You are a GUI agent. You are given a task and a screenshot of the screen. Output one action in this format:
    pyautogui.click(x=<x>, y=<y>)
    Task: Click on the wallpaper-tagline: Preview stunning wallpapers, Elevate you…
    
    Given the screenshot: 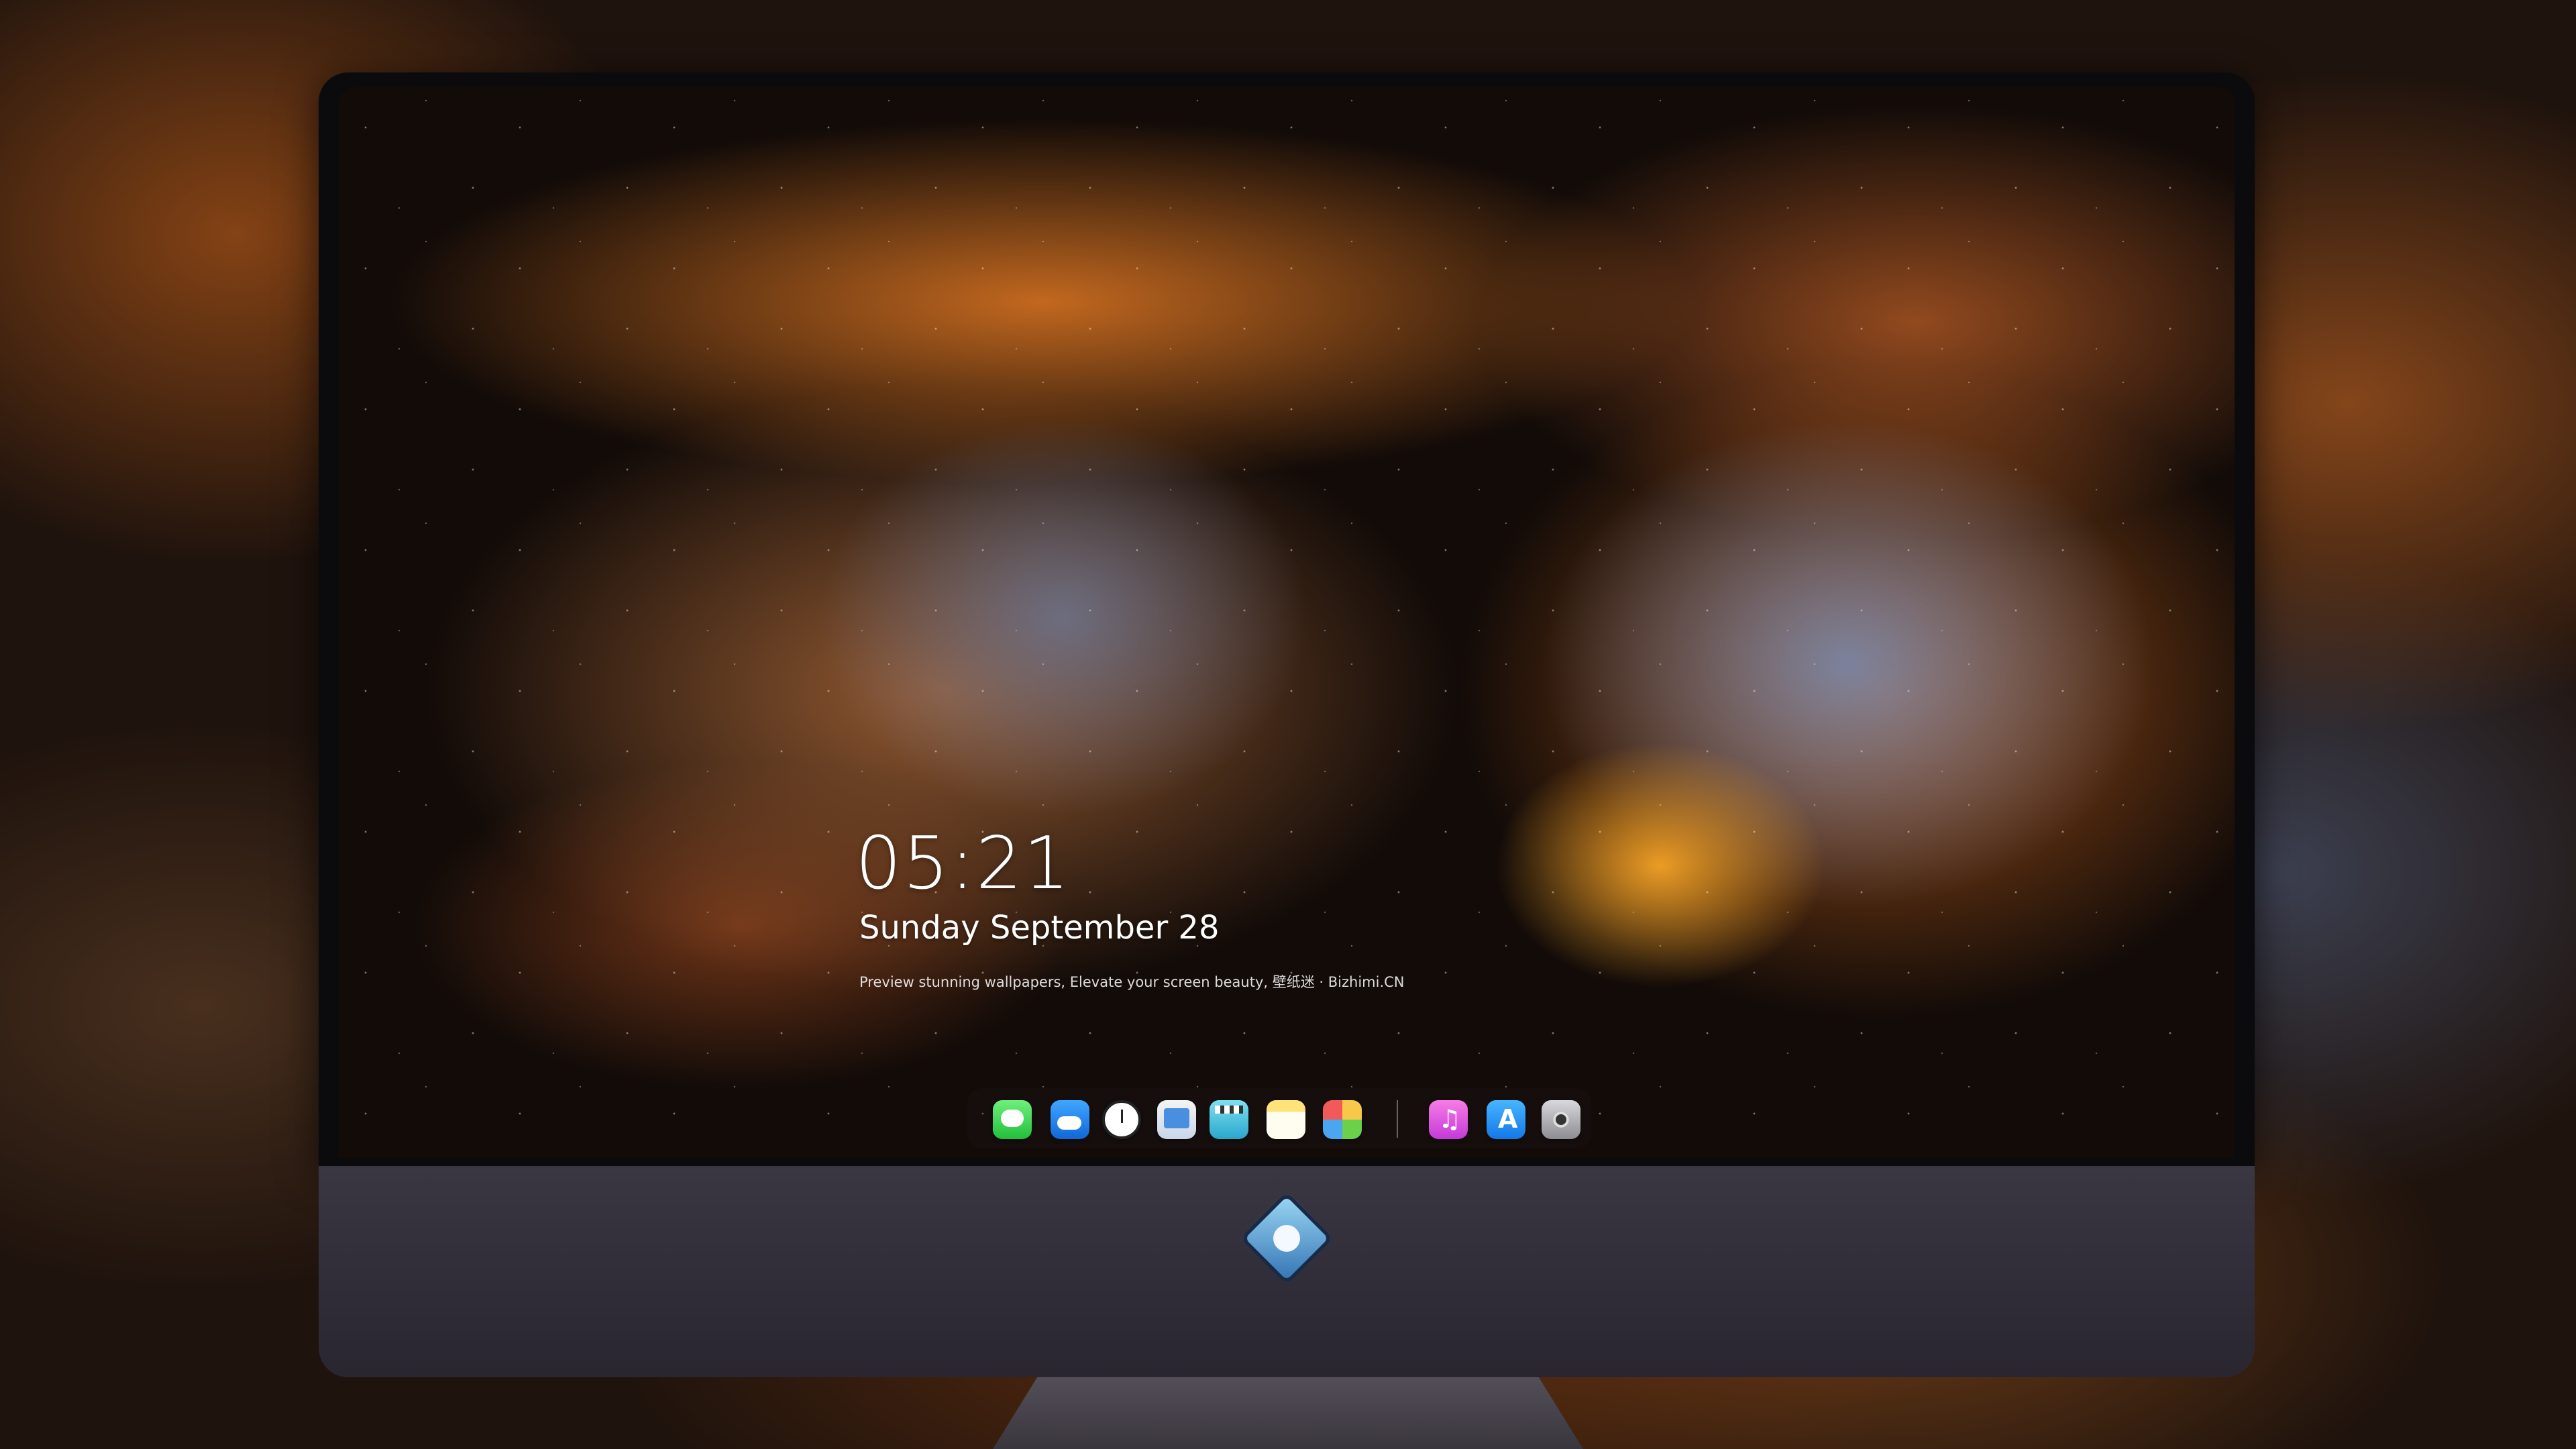 What is the action you would take?
    pyautogui.click(x=1132, y=982)
    